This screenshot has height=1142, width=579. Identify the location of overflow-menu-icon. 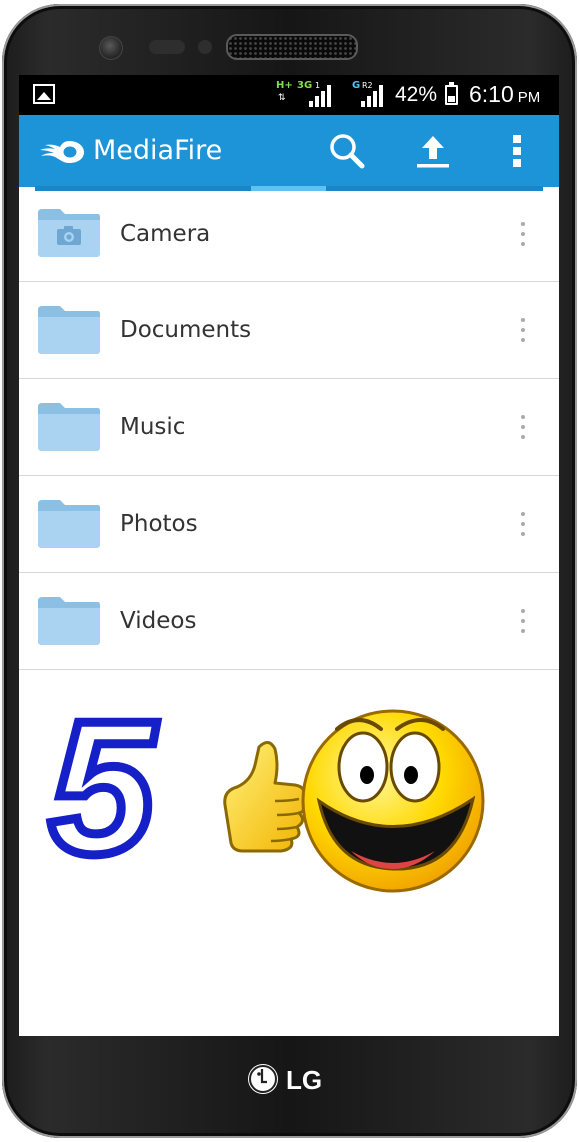
(517, 151).